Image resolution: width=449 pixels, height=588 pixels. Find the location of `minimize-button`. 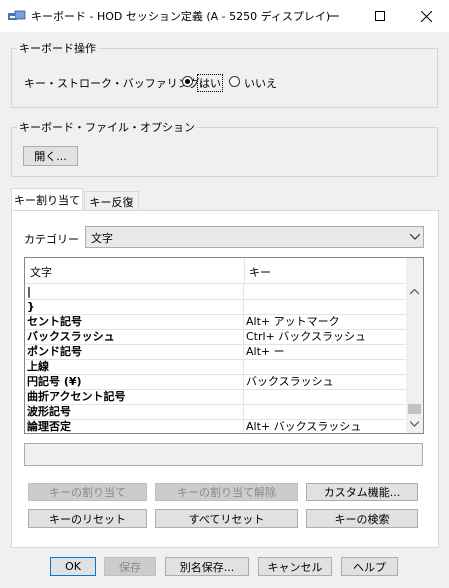

minimize-button is located at coordinates (334, 16).